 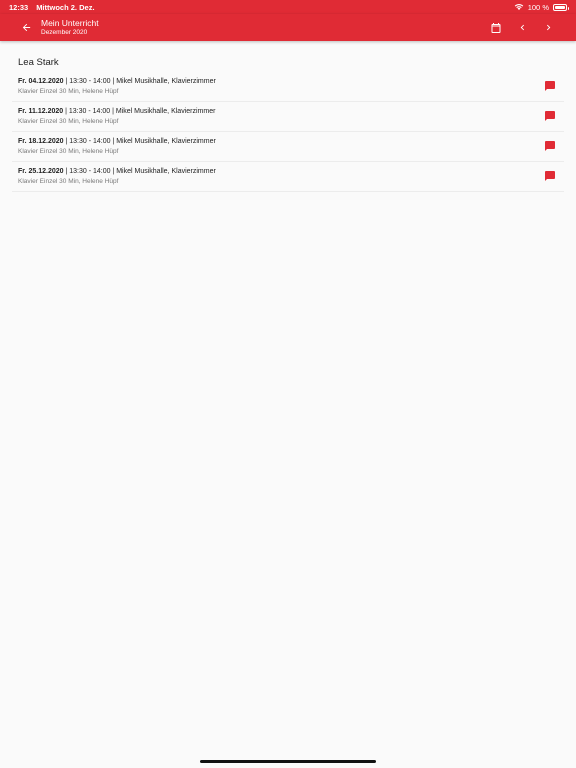 I want to click on lesson-date: Fr. 25.12.2020, so click(x=41, y=171).